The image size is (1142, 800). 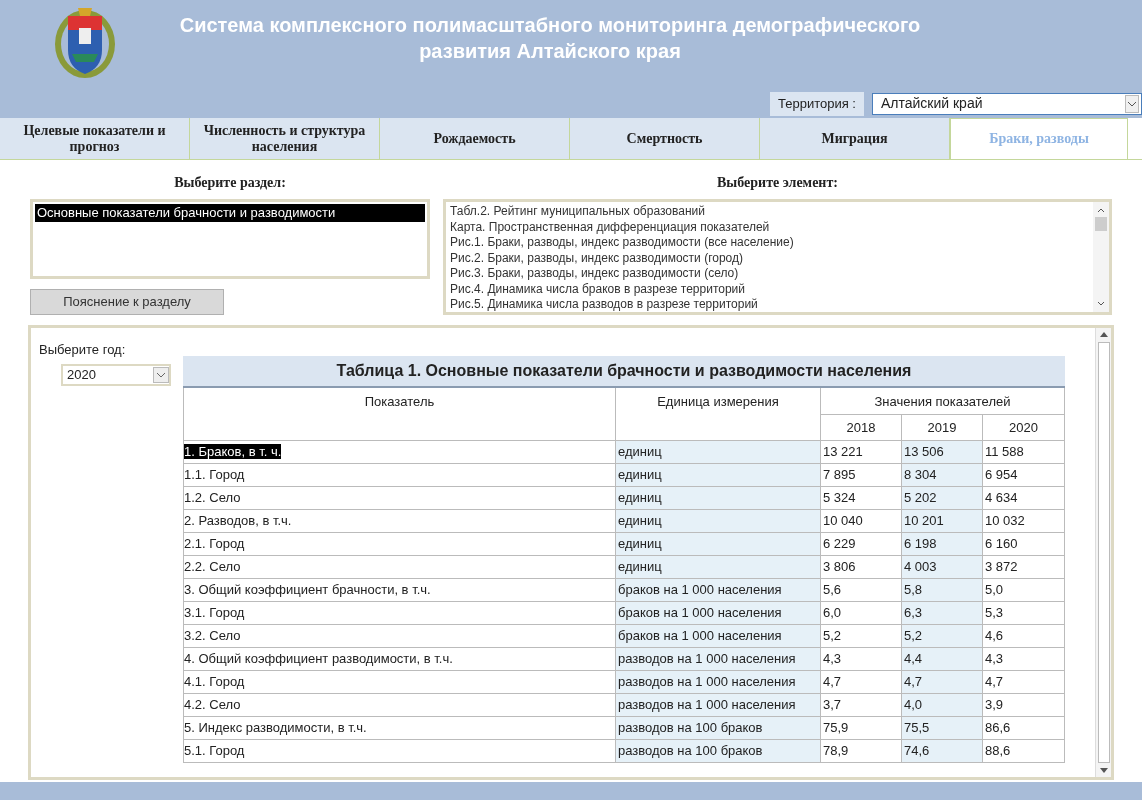 What do you see at coordinates (212, 635) in the screenshot?
I see `table-cell: 3.2. Село` at bounding box center [212, 635].